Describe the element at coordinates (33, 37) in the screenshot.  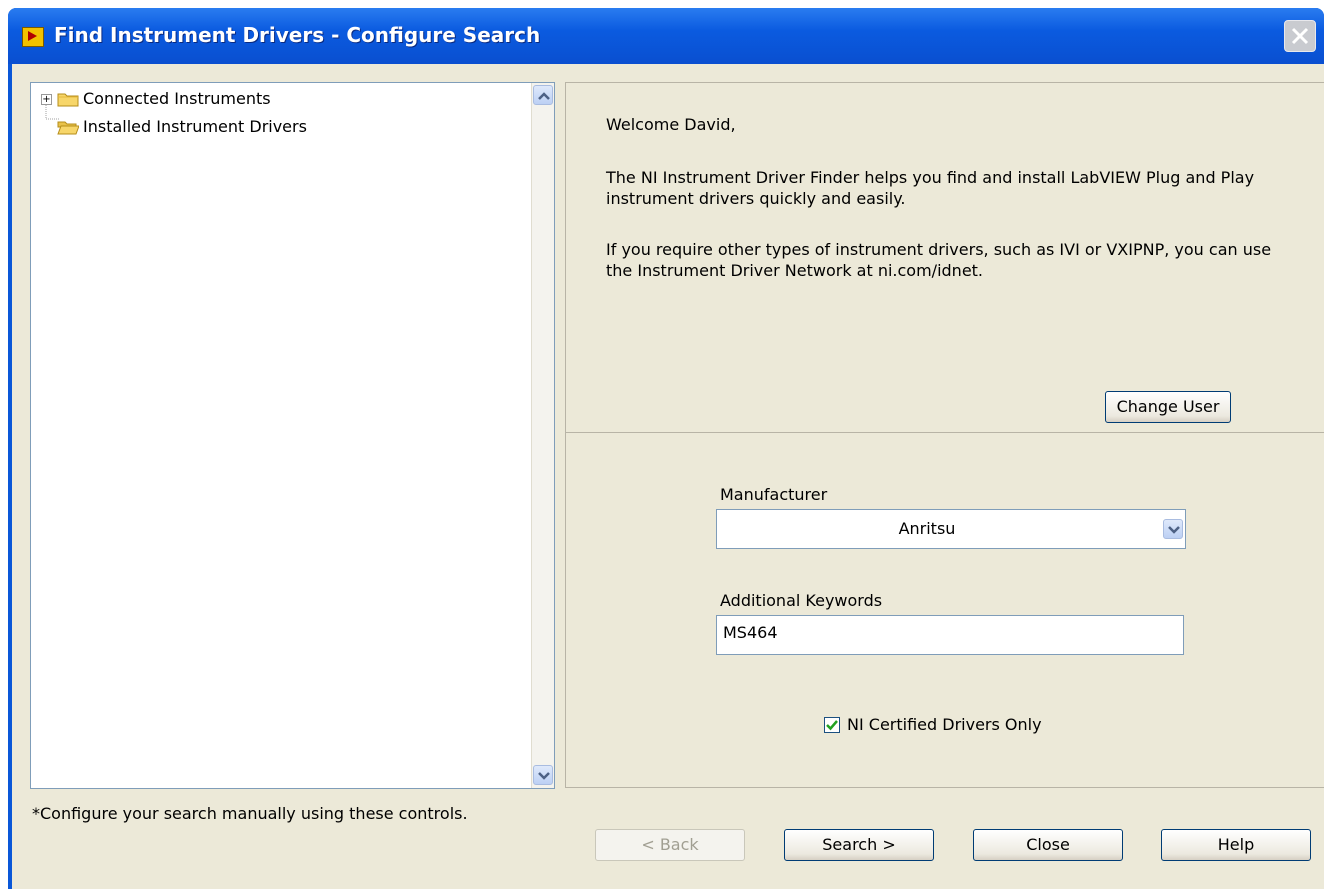
I see `labview-app-icon` at that location.